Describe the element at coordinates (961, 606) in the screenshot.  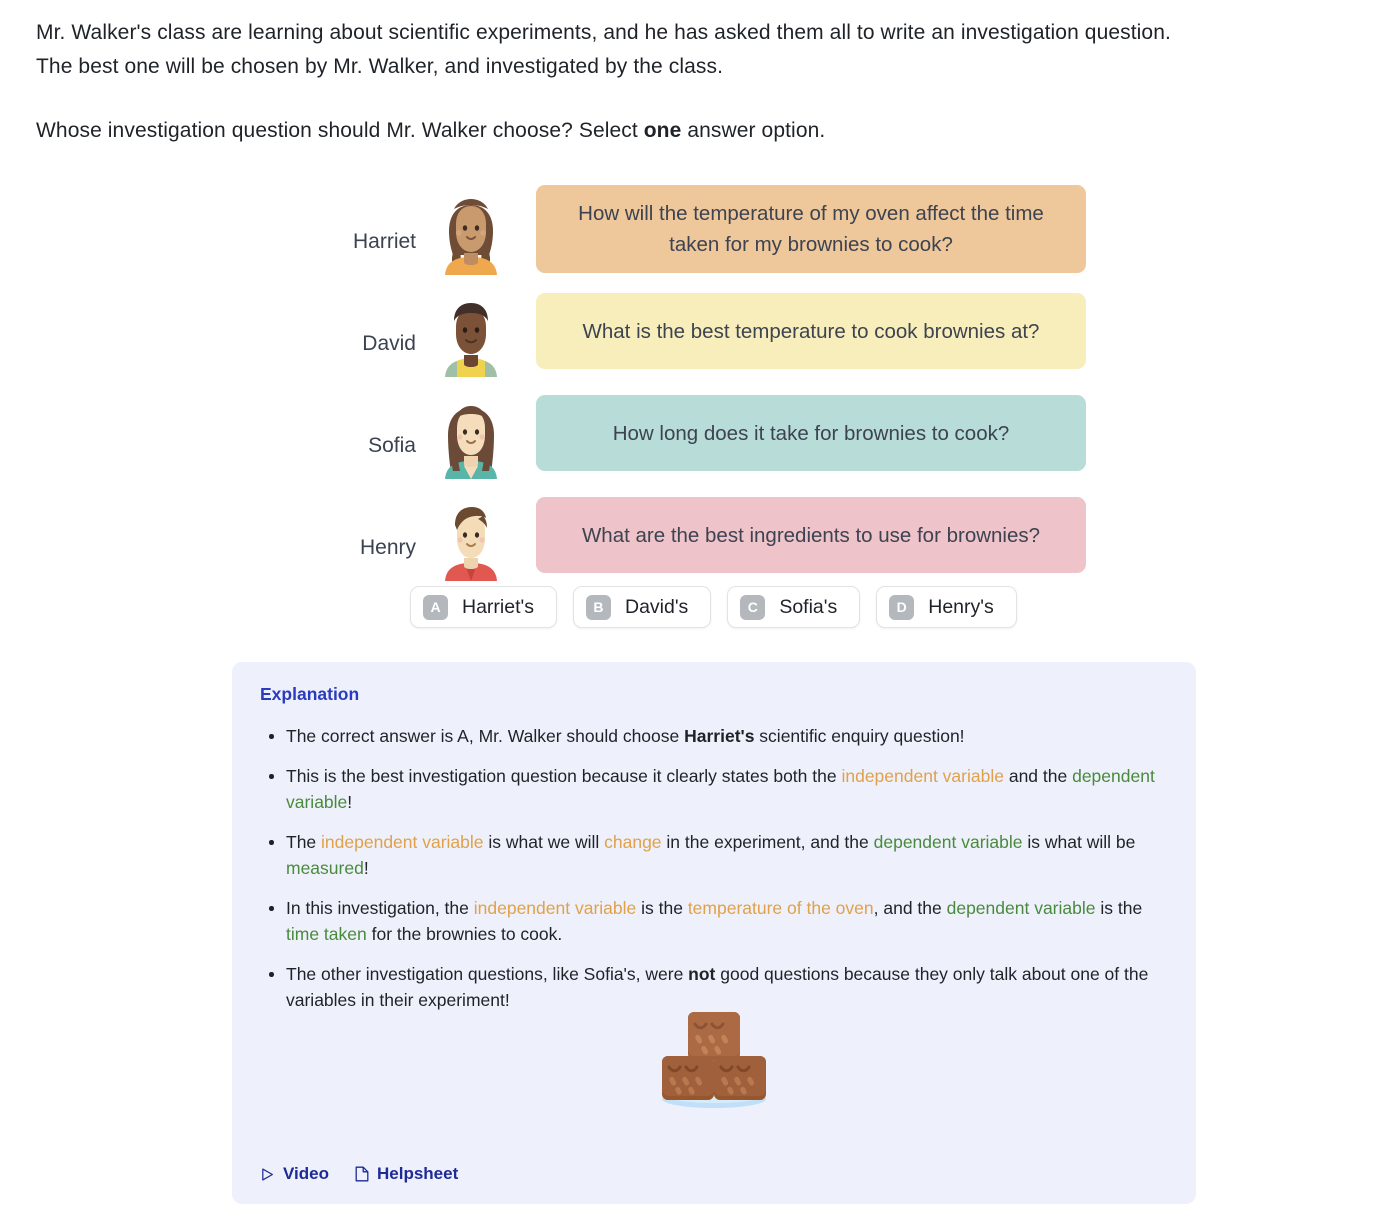
I see `option-label-d: Henry's` at that location.